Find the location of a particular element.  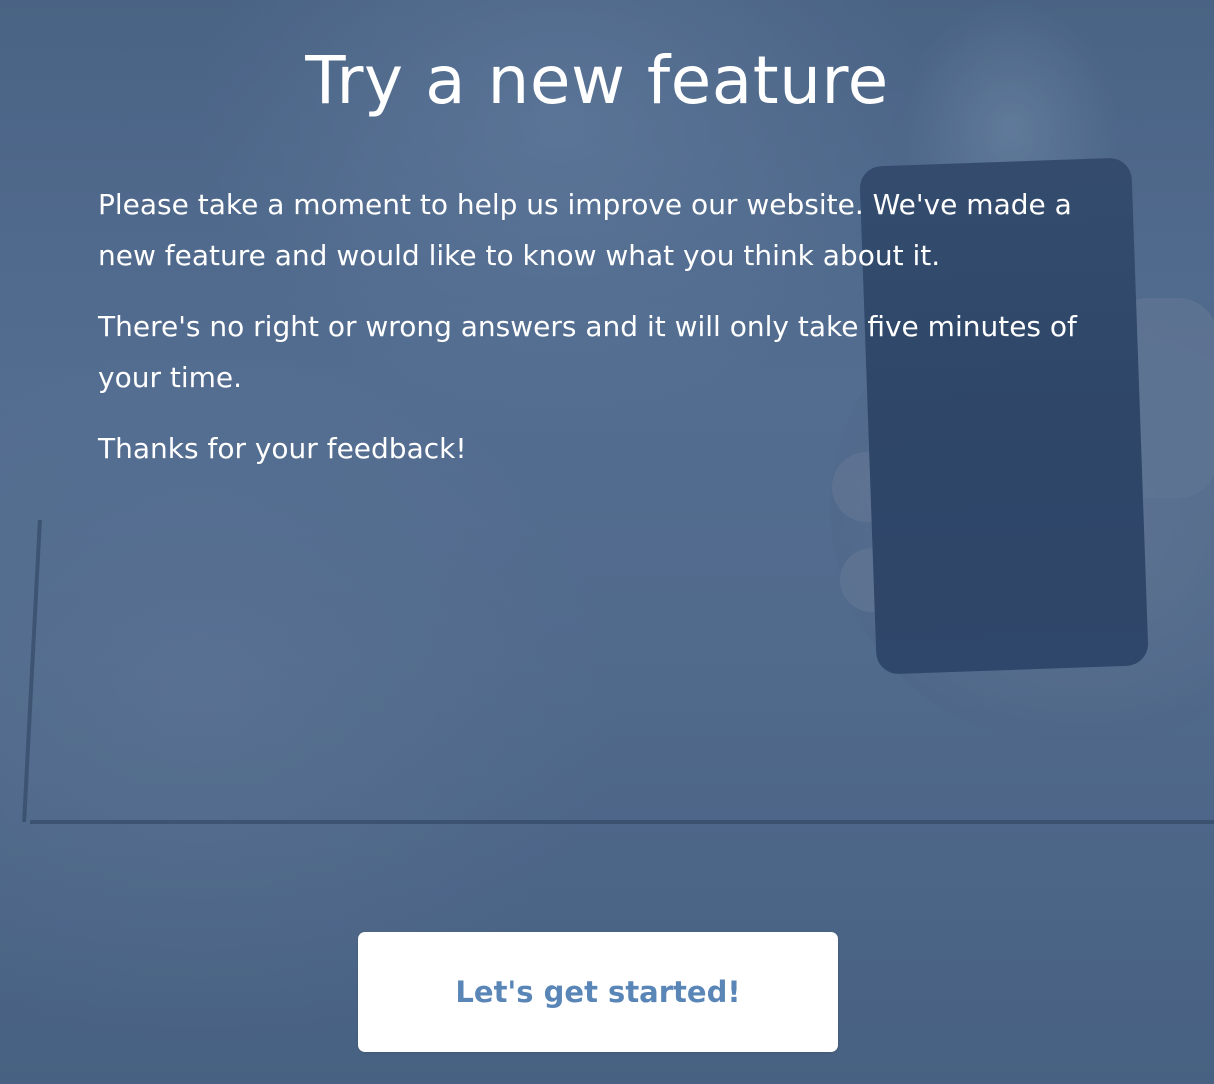

thanks-paragraph: Thanks for your feedback! is located at coordinates (282, 448).